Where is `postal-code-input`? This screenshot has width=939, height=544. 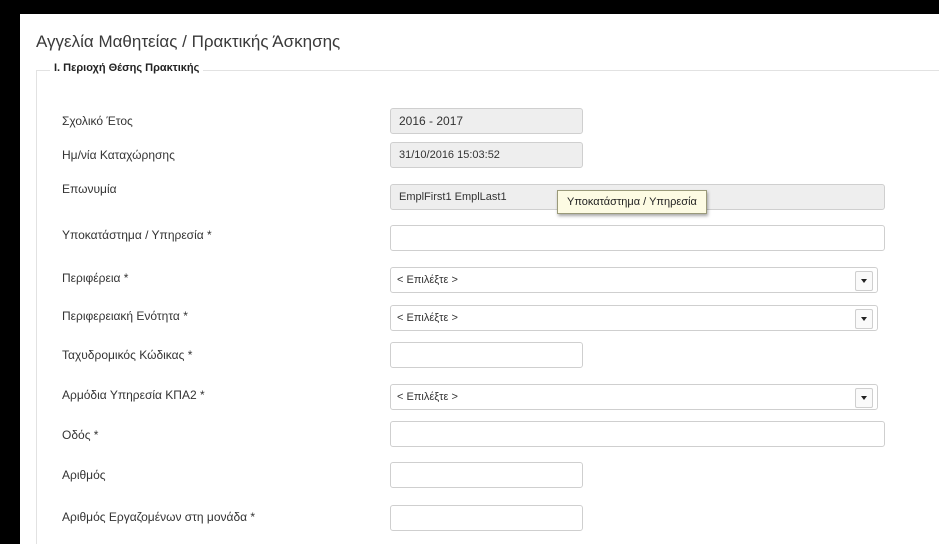 postal-code-input is located at coordinates (486, 355).